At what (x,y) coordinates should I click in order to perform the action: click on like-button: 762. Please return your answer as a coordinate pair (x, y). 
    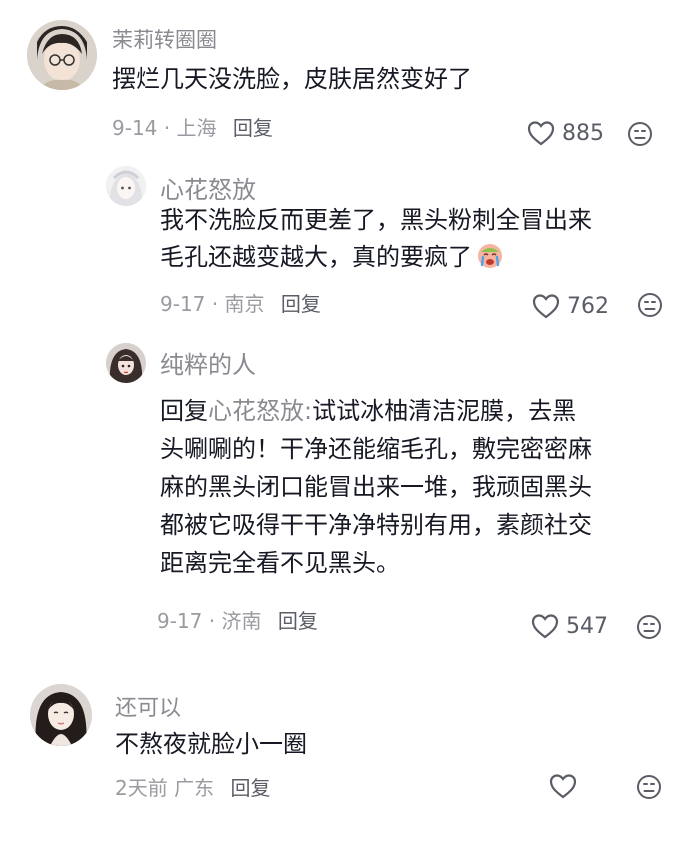
    Looking at the image, I should click on (570, 306).